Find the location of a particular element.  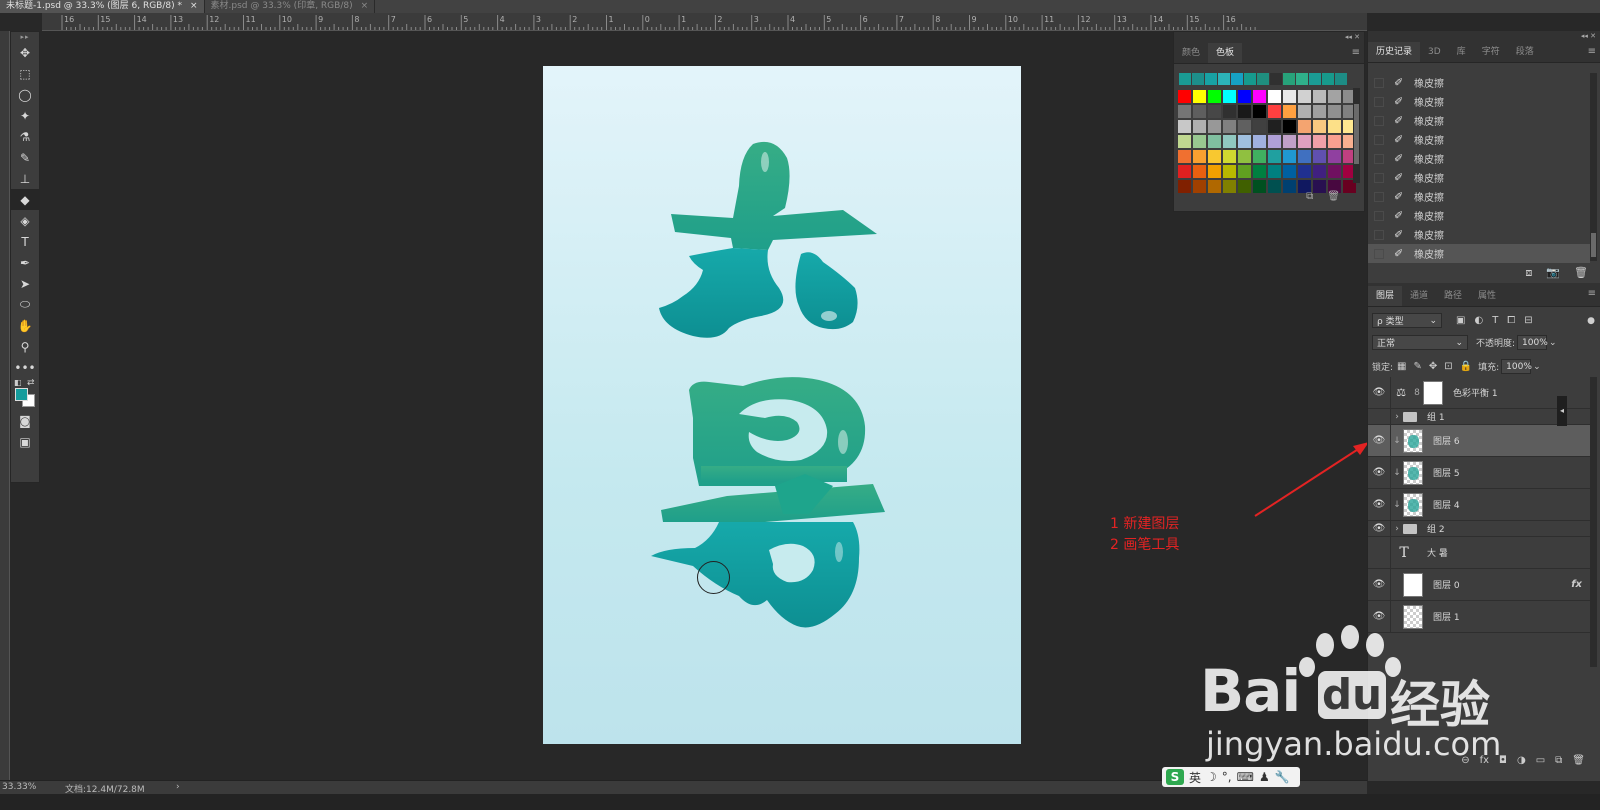

new-document-from-state-icon: ⧈ is located at coordinates (1528, 273).